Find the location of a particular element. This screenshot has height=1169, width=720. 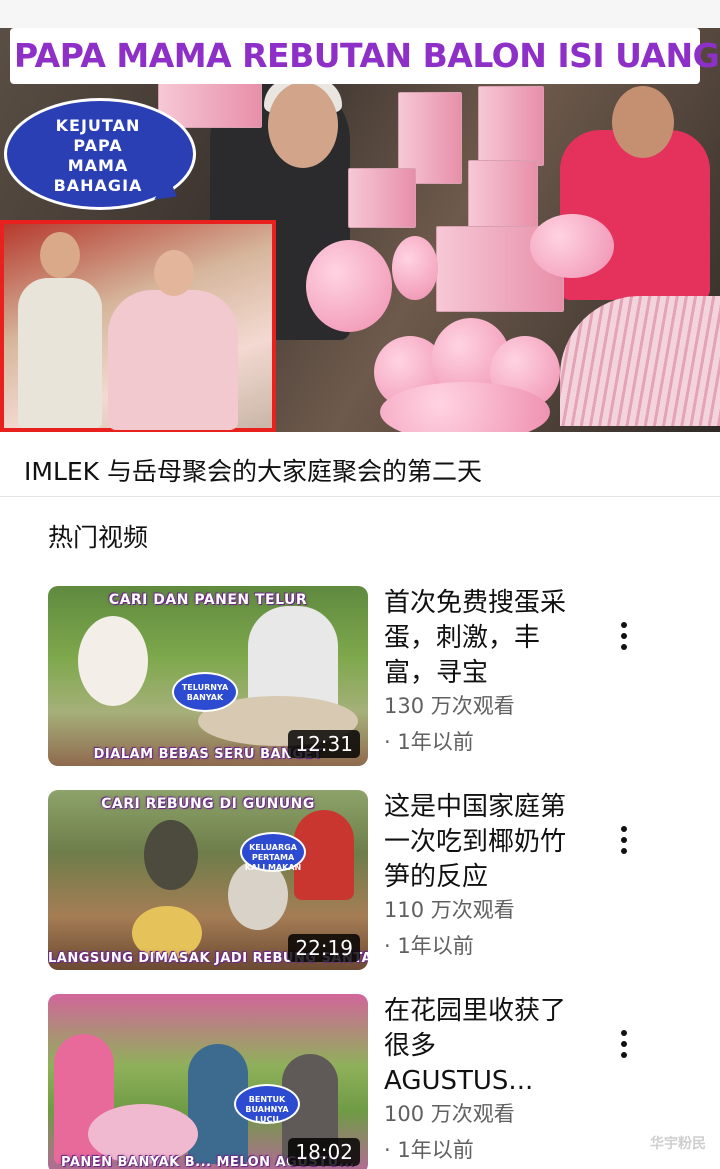

thumb-badge: KELUARGA PERTAMA KALI MAKAN is located at coordinates (273, 852).